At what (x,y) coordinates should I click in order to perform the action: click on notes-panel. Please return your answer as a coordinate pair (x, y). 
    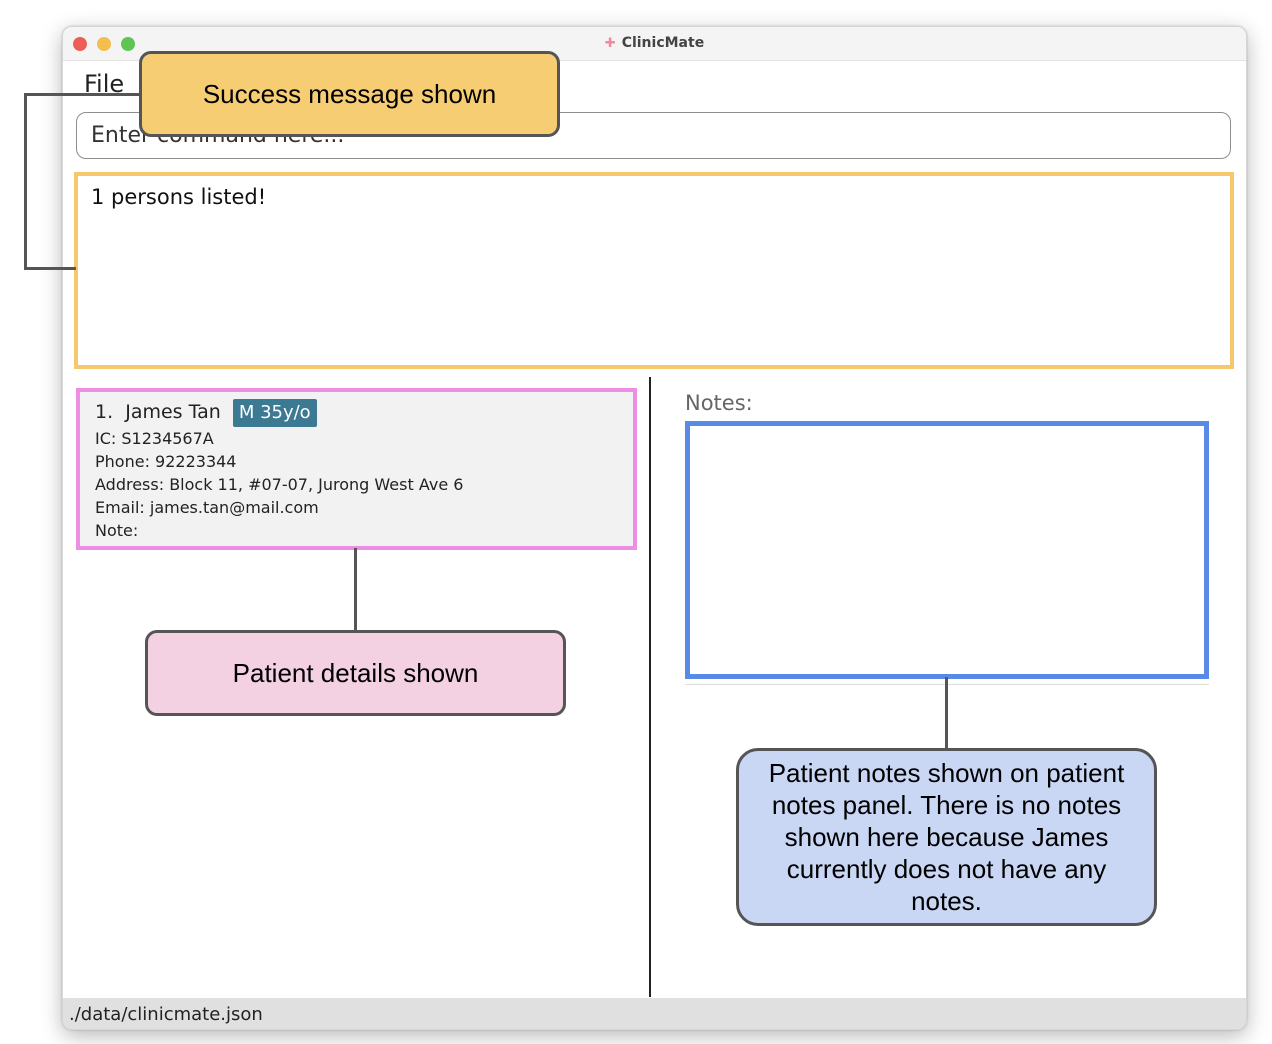
    Looking at the image, I should click on (947, 550).